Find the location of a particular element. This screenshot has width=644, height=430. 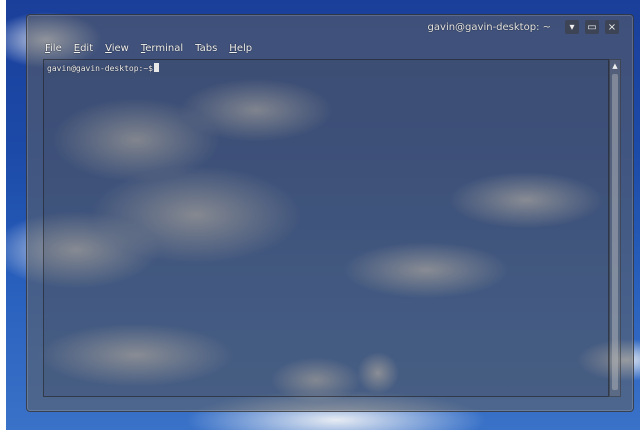

menu-view: View is located at coordinates (117, 50).